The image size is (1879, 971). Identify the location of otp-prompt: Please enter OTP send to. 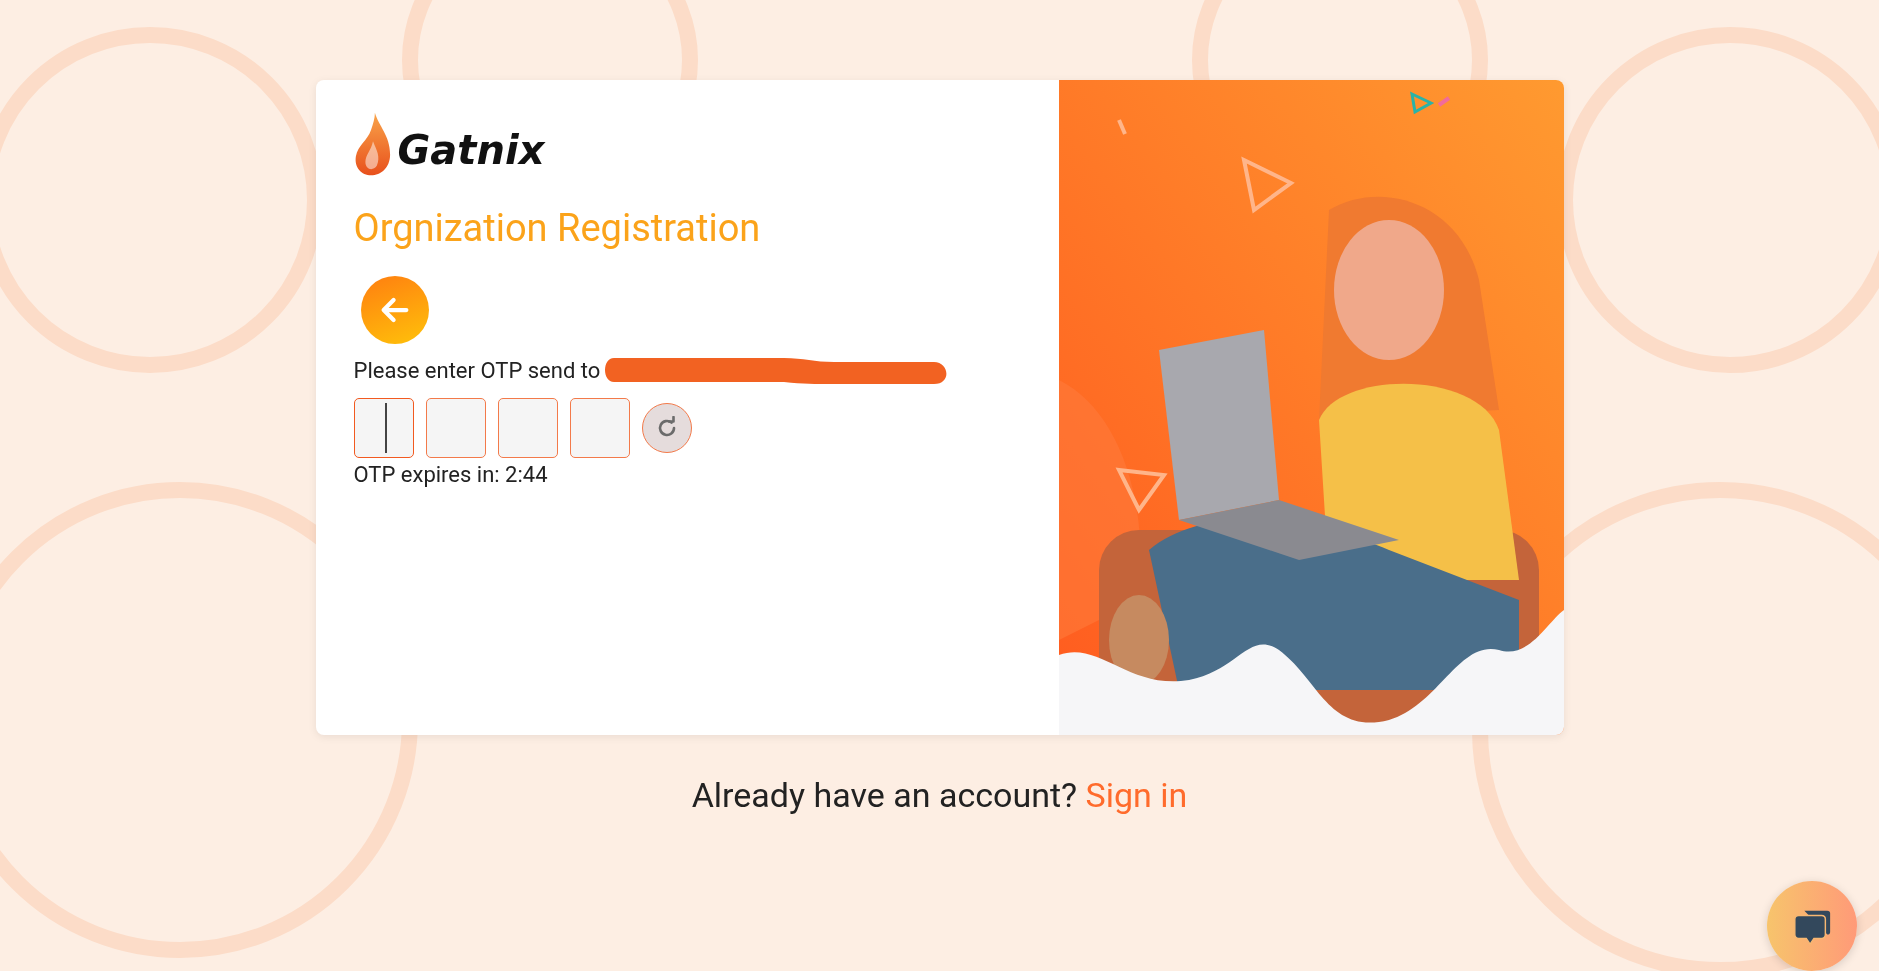
(477, 371).